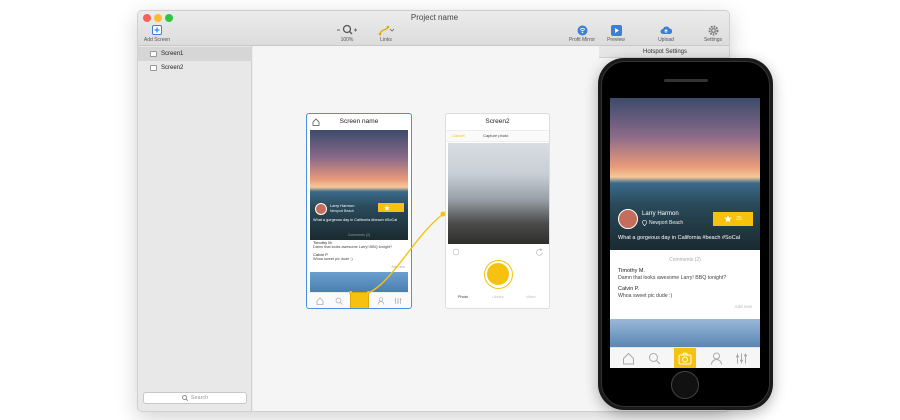  Describe the element at coordinates (743, 306) in the screenshot. I see `phone-add-new-link: Add new` at that location.